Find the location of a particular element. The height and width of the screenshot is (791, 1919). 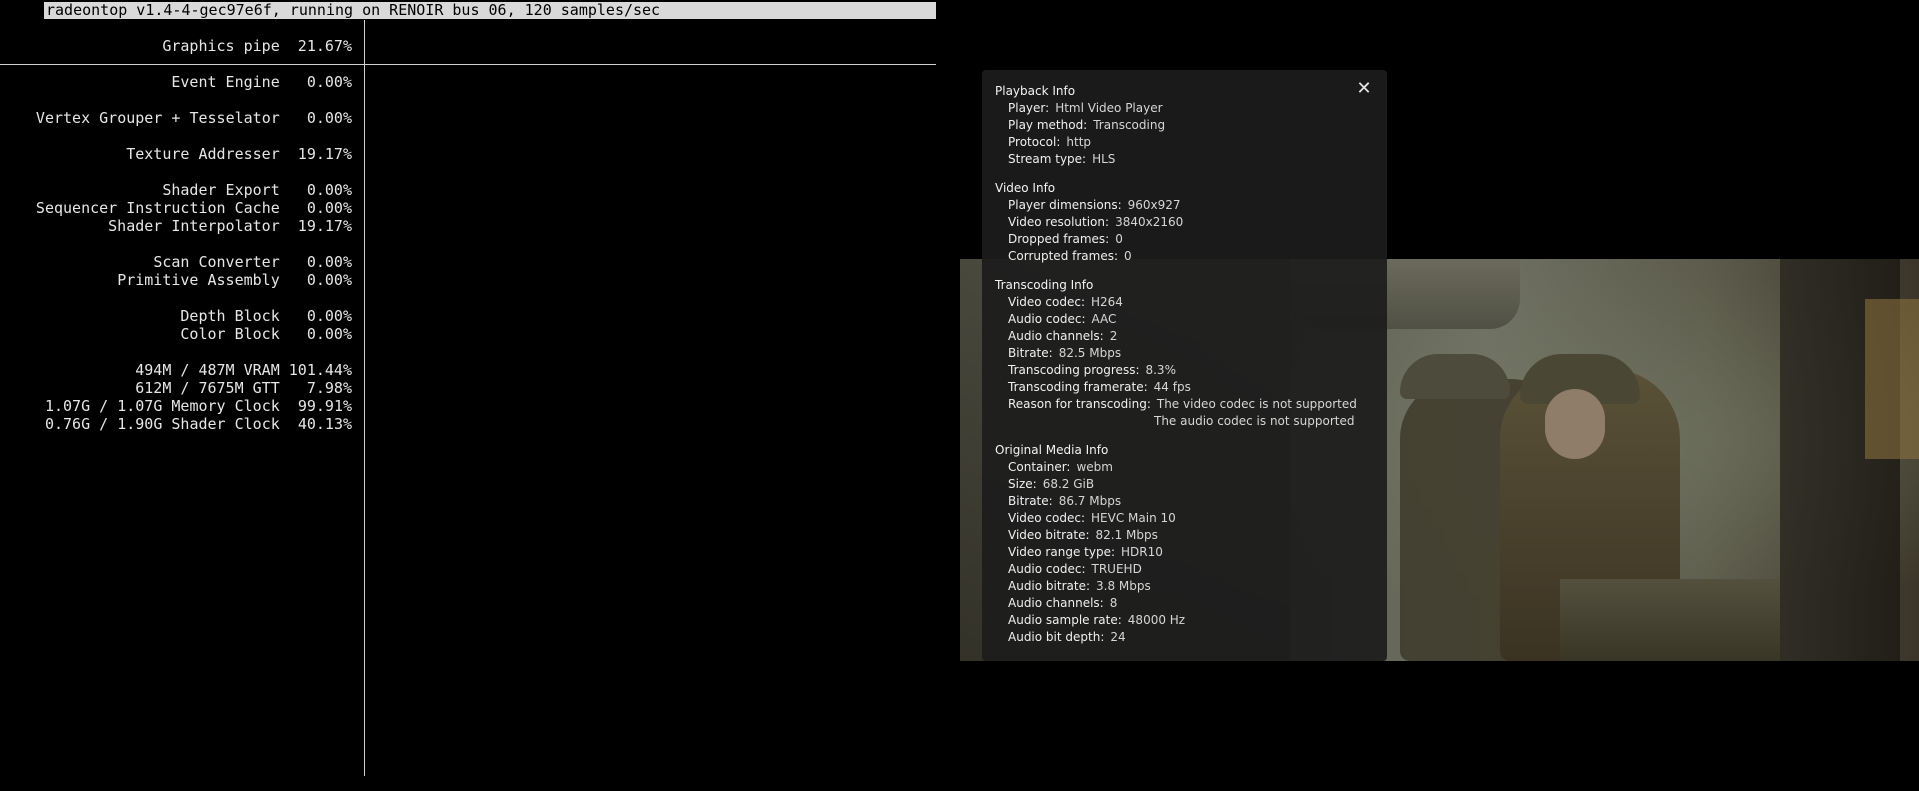

info-row: Size: 68.2 GiB is located at coordinates (1051, 484).